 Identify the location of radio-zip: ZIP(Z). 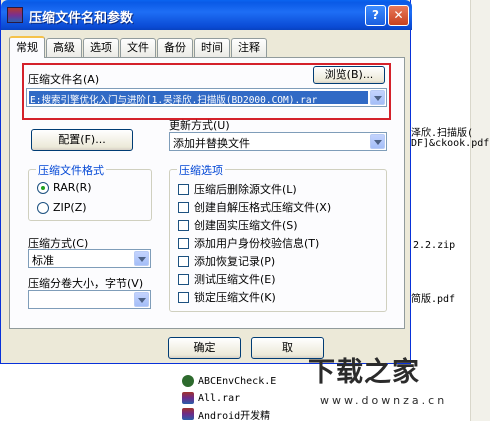
(62, 207).